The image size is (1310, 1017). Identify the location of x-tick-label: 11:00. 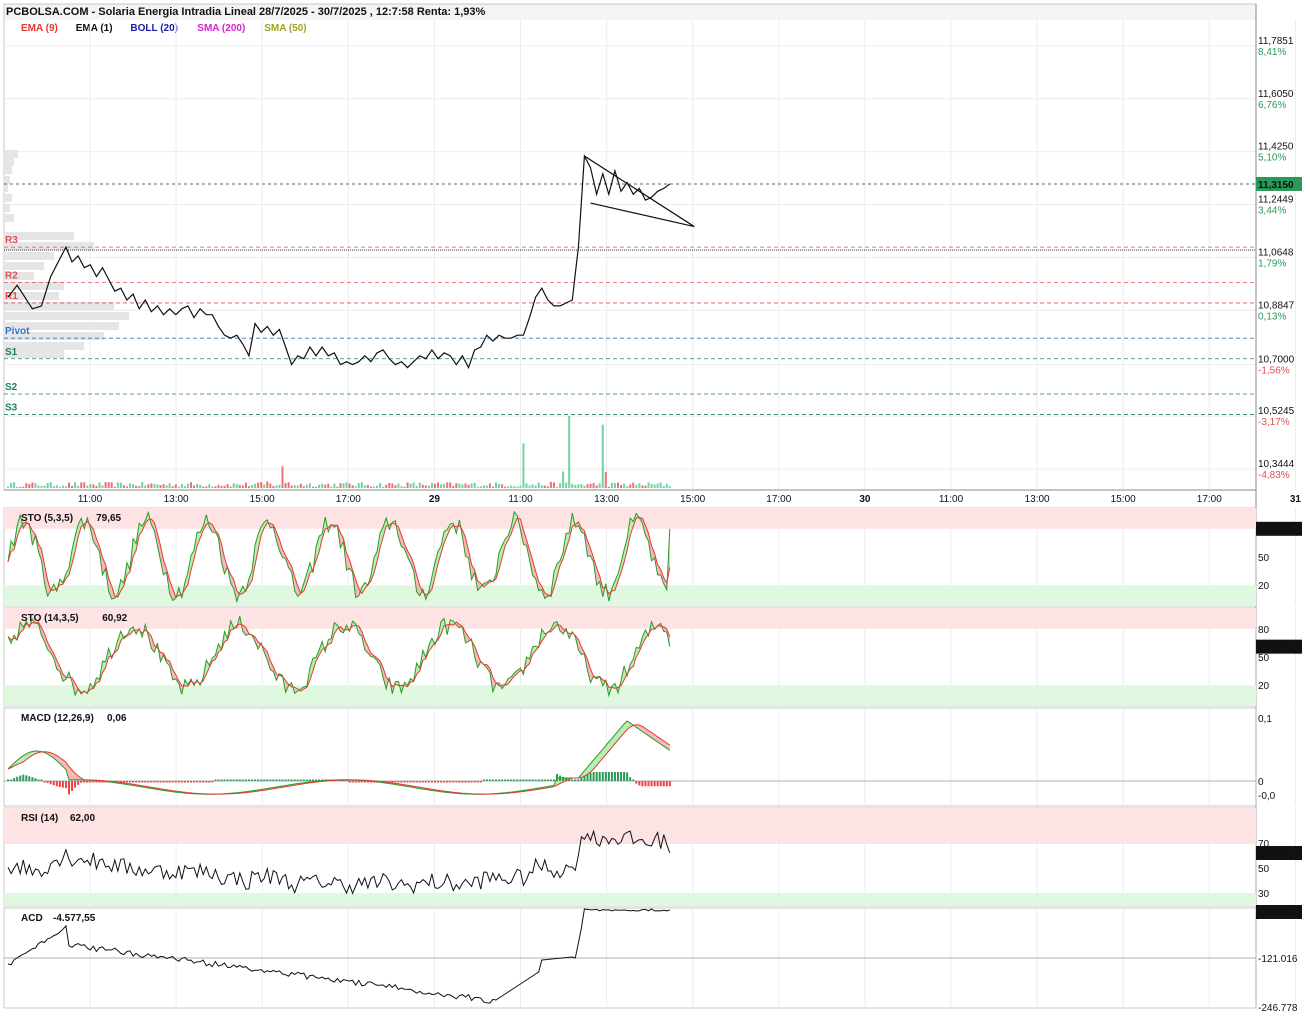
(520, 499).